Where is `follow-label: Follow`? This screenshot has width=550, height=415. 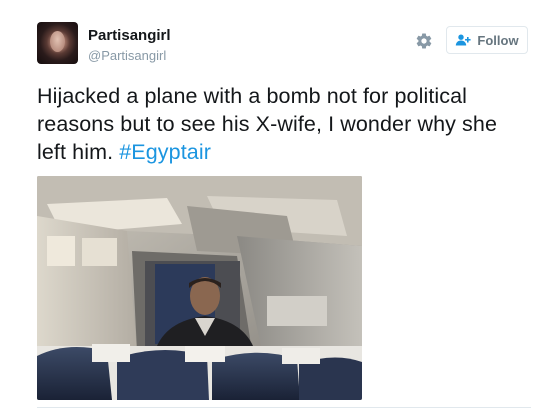 follow-label: Follow is located at coordinates (498, 40).